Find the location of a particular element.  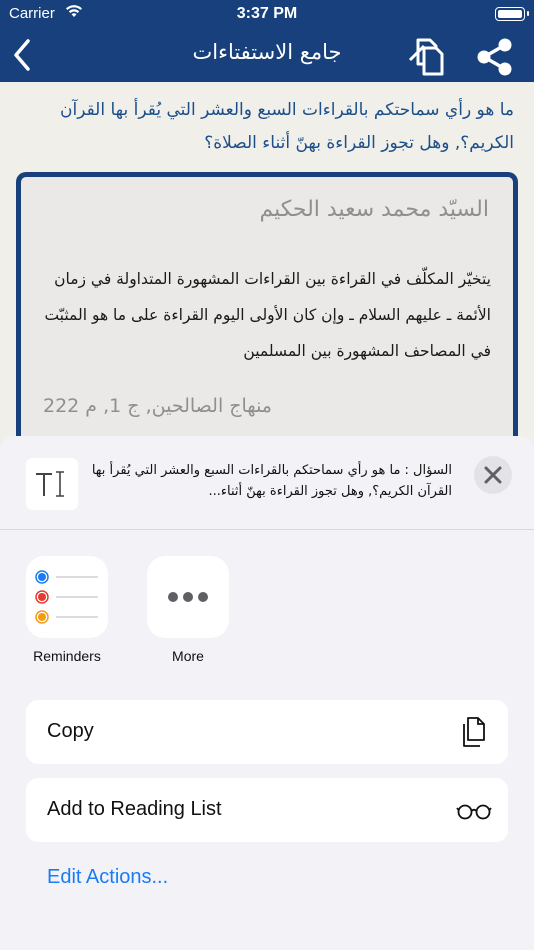

share-icon is located at coordinates (494, 57).